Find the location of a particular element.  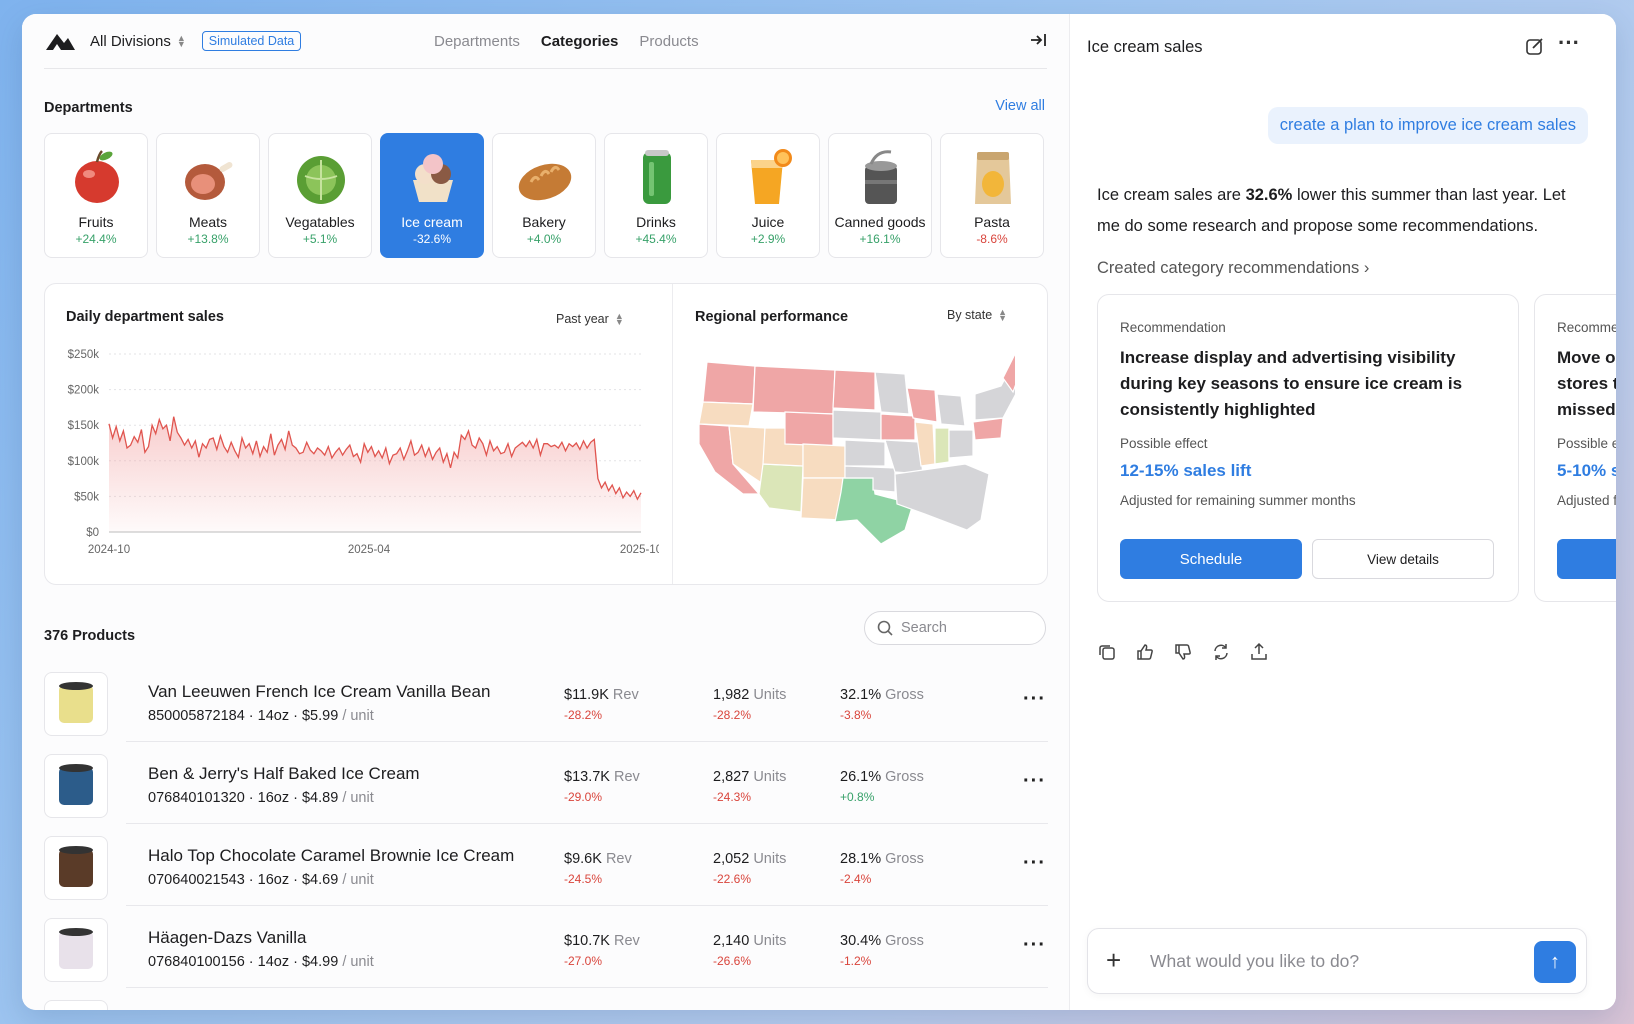

gross-value: 32.1% is located at coordinates (861, 695).